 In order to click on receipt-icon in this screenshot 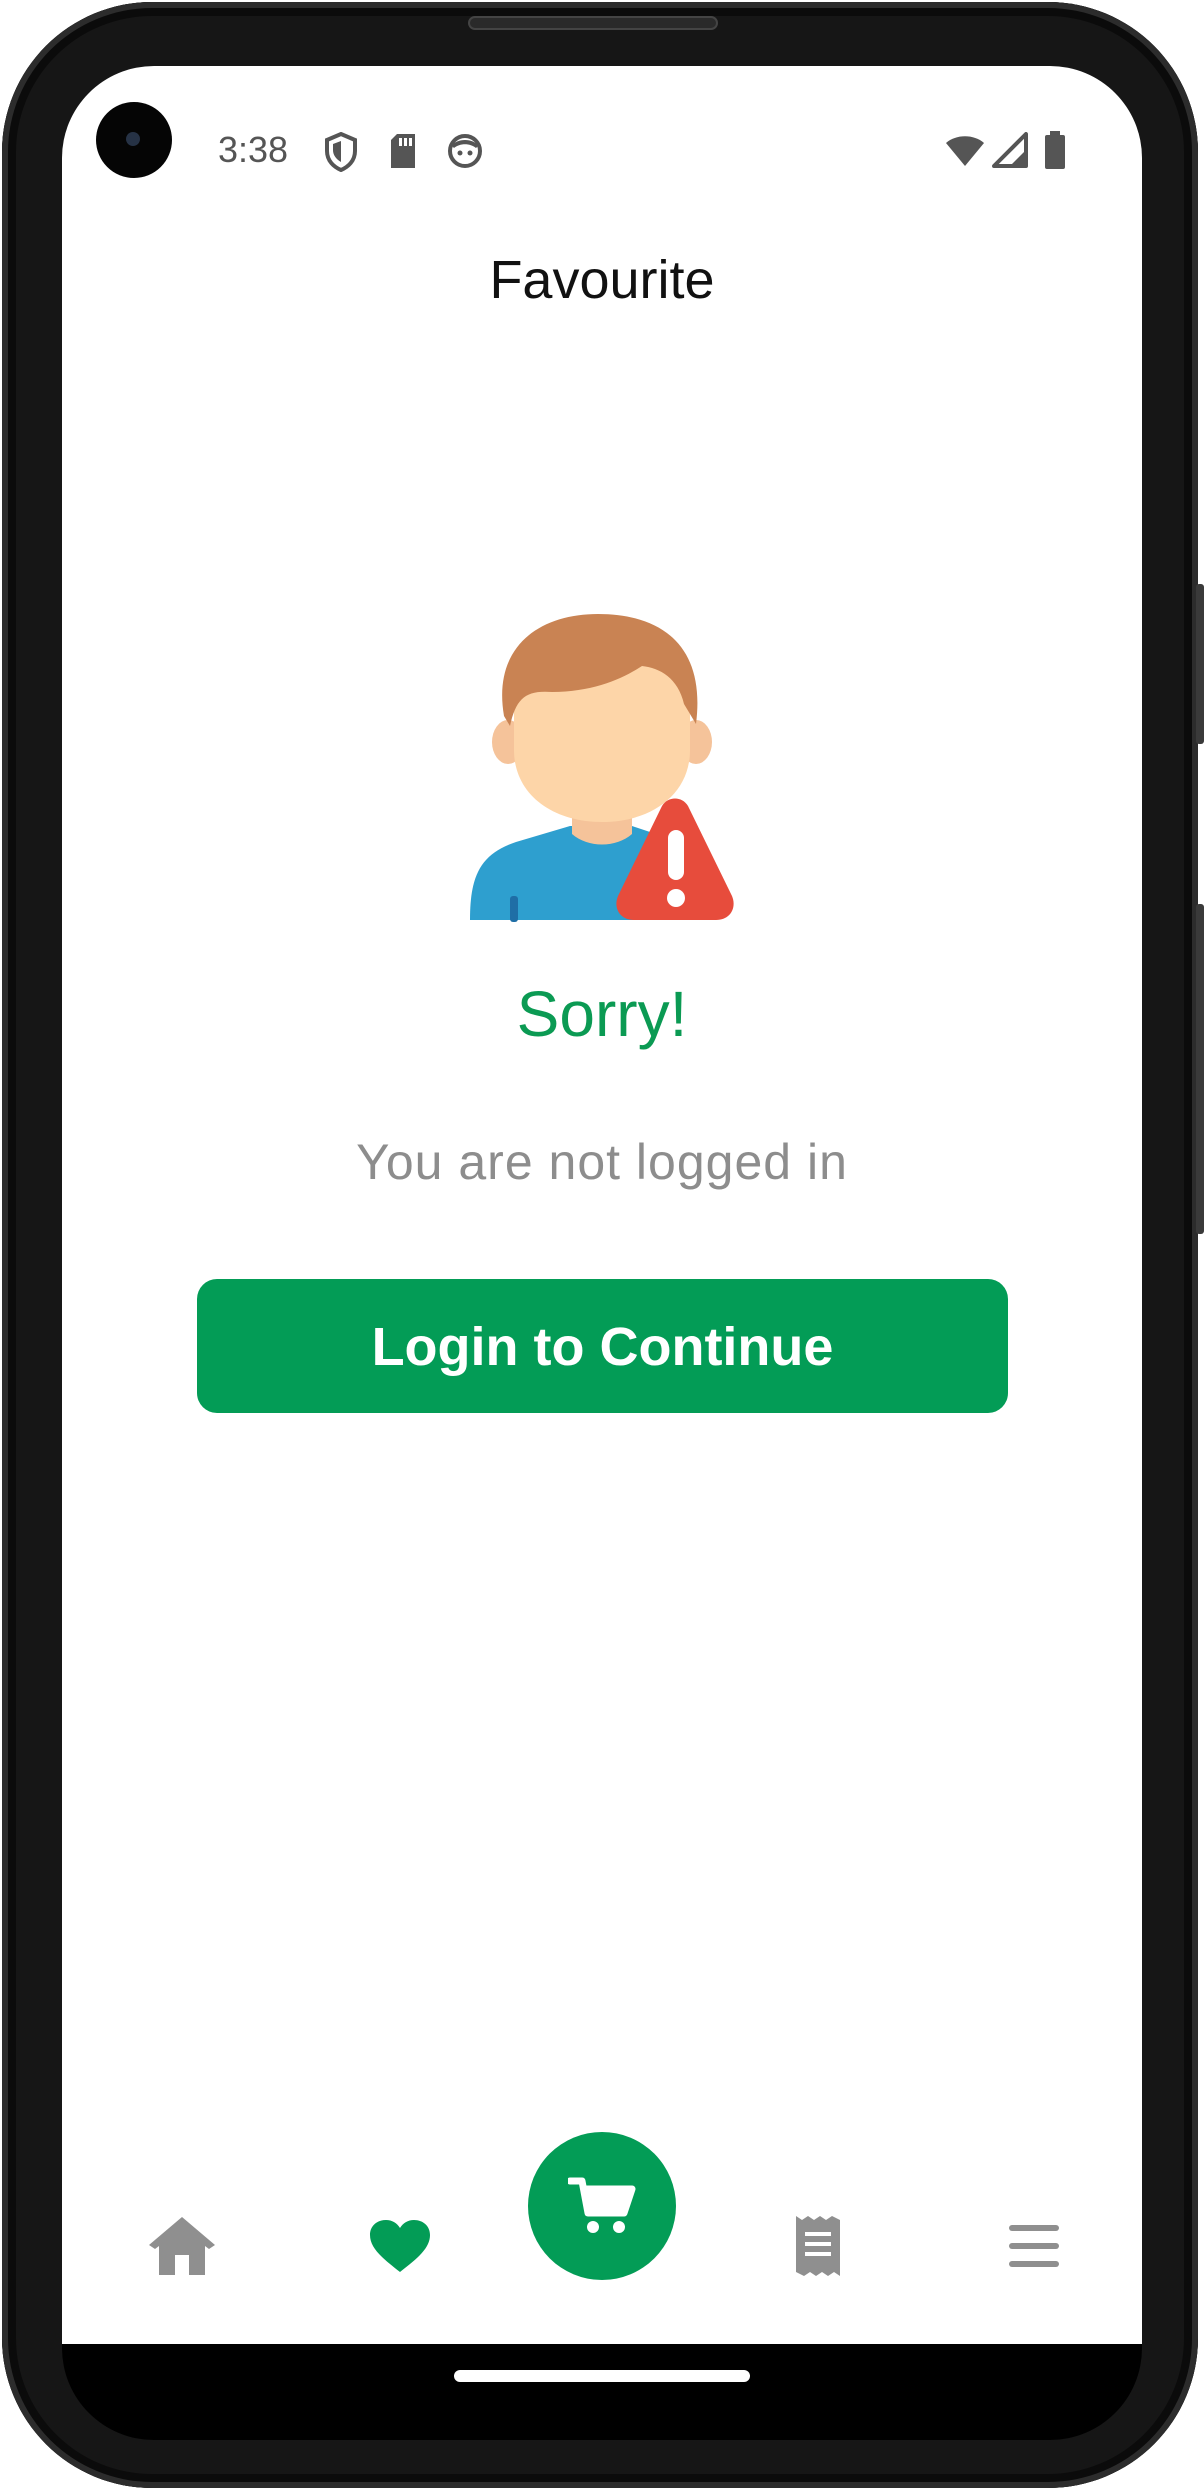, I will do `click(818, 2246)`.